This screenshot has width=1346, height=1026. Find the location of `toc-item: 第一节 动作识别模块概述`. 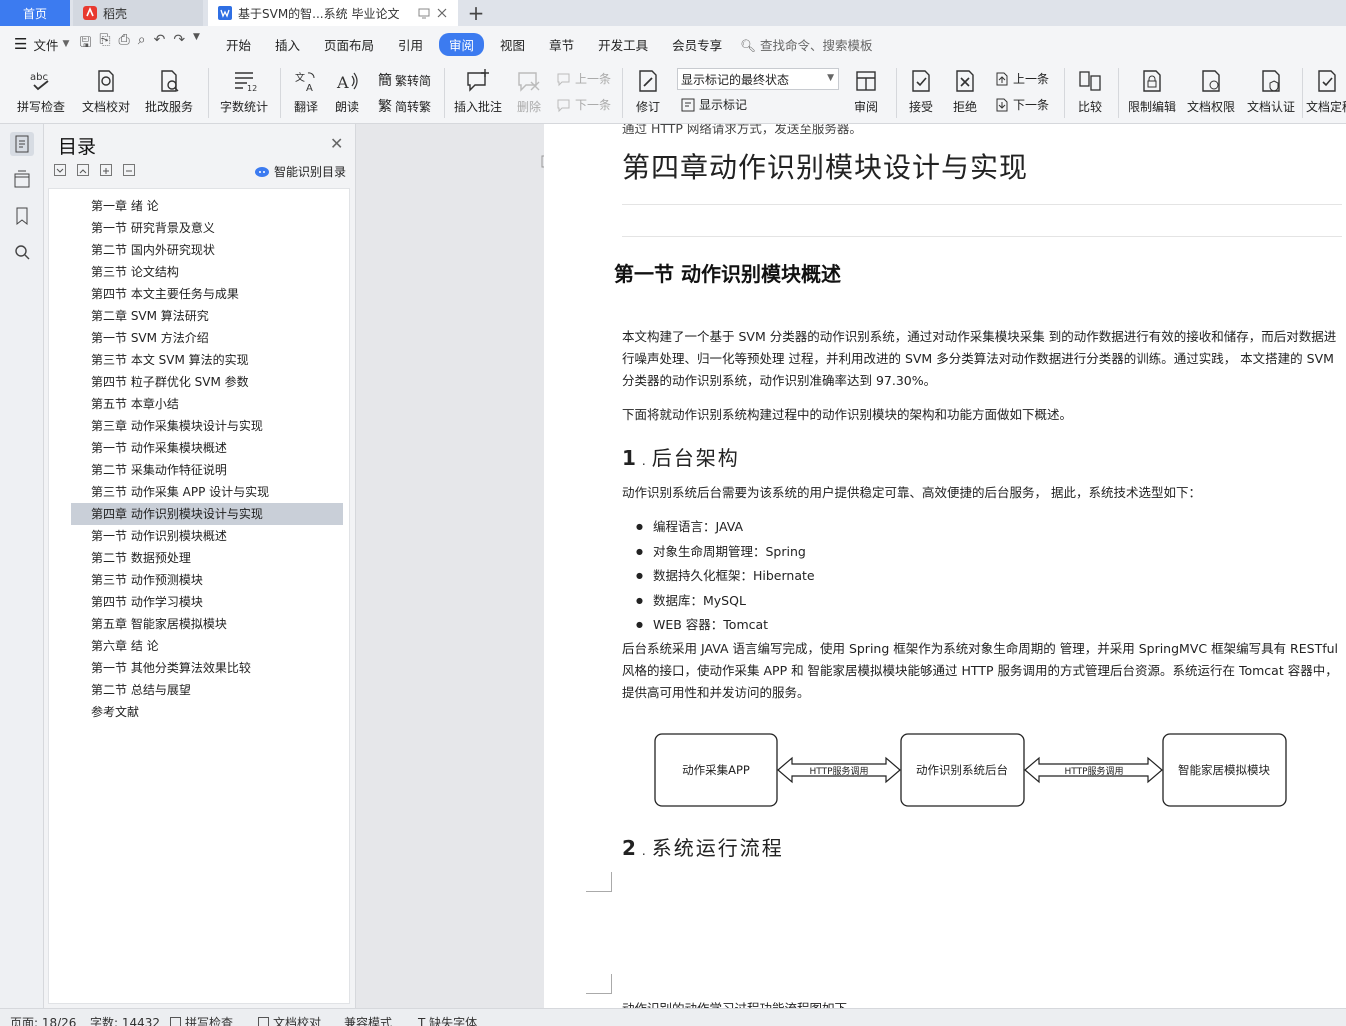

toc-item: 第一节 动作识别模块概述 is located at coordinates (199, 536).